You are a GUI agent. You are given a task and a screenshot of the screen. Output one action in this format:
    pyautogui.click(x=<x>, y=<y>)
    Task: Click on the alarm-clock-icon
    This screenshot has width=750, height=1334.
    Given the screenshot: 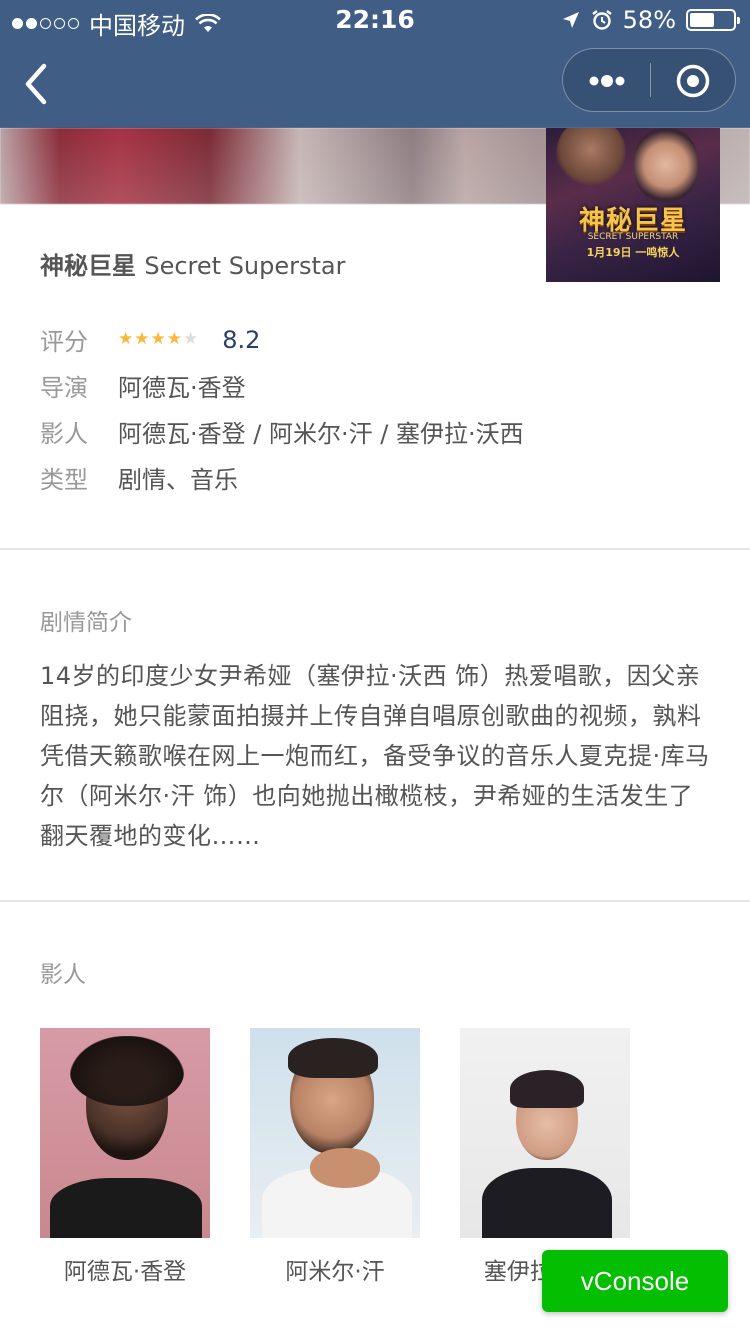 What is the action you would take?
    pyautogui.click(x=601, y=20)
    